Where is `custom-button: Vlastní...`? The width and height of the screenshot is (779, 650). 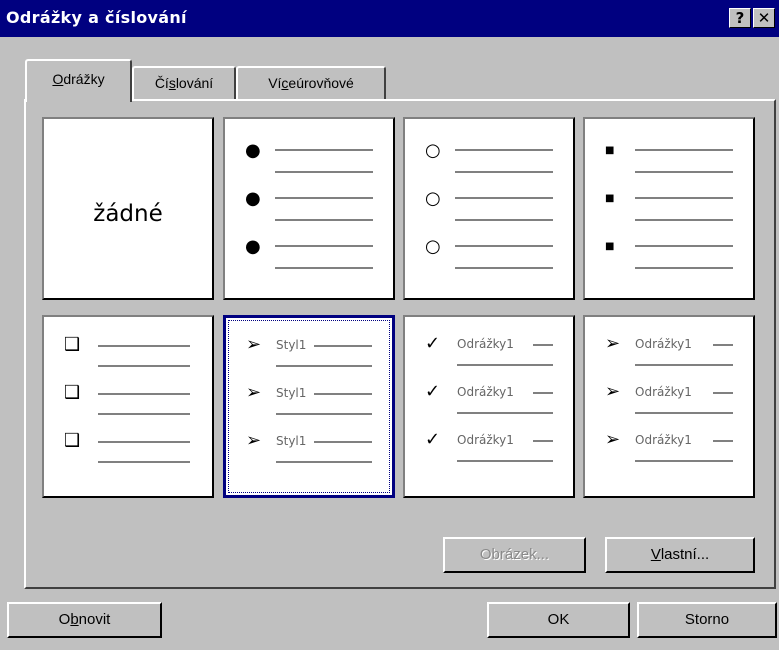
custom-button: Vlastní... is located at coordinates (680, 555).